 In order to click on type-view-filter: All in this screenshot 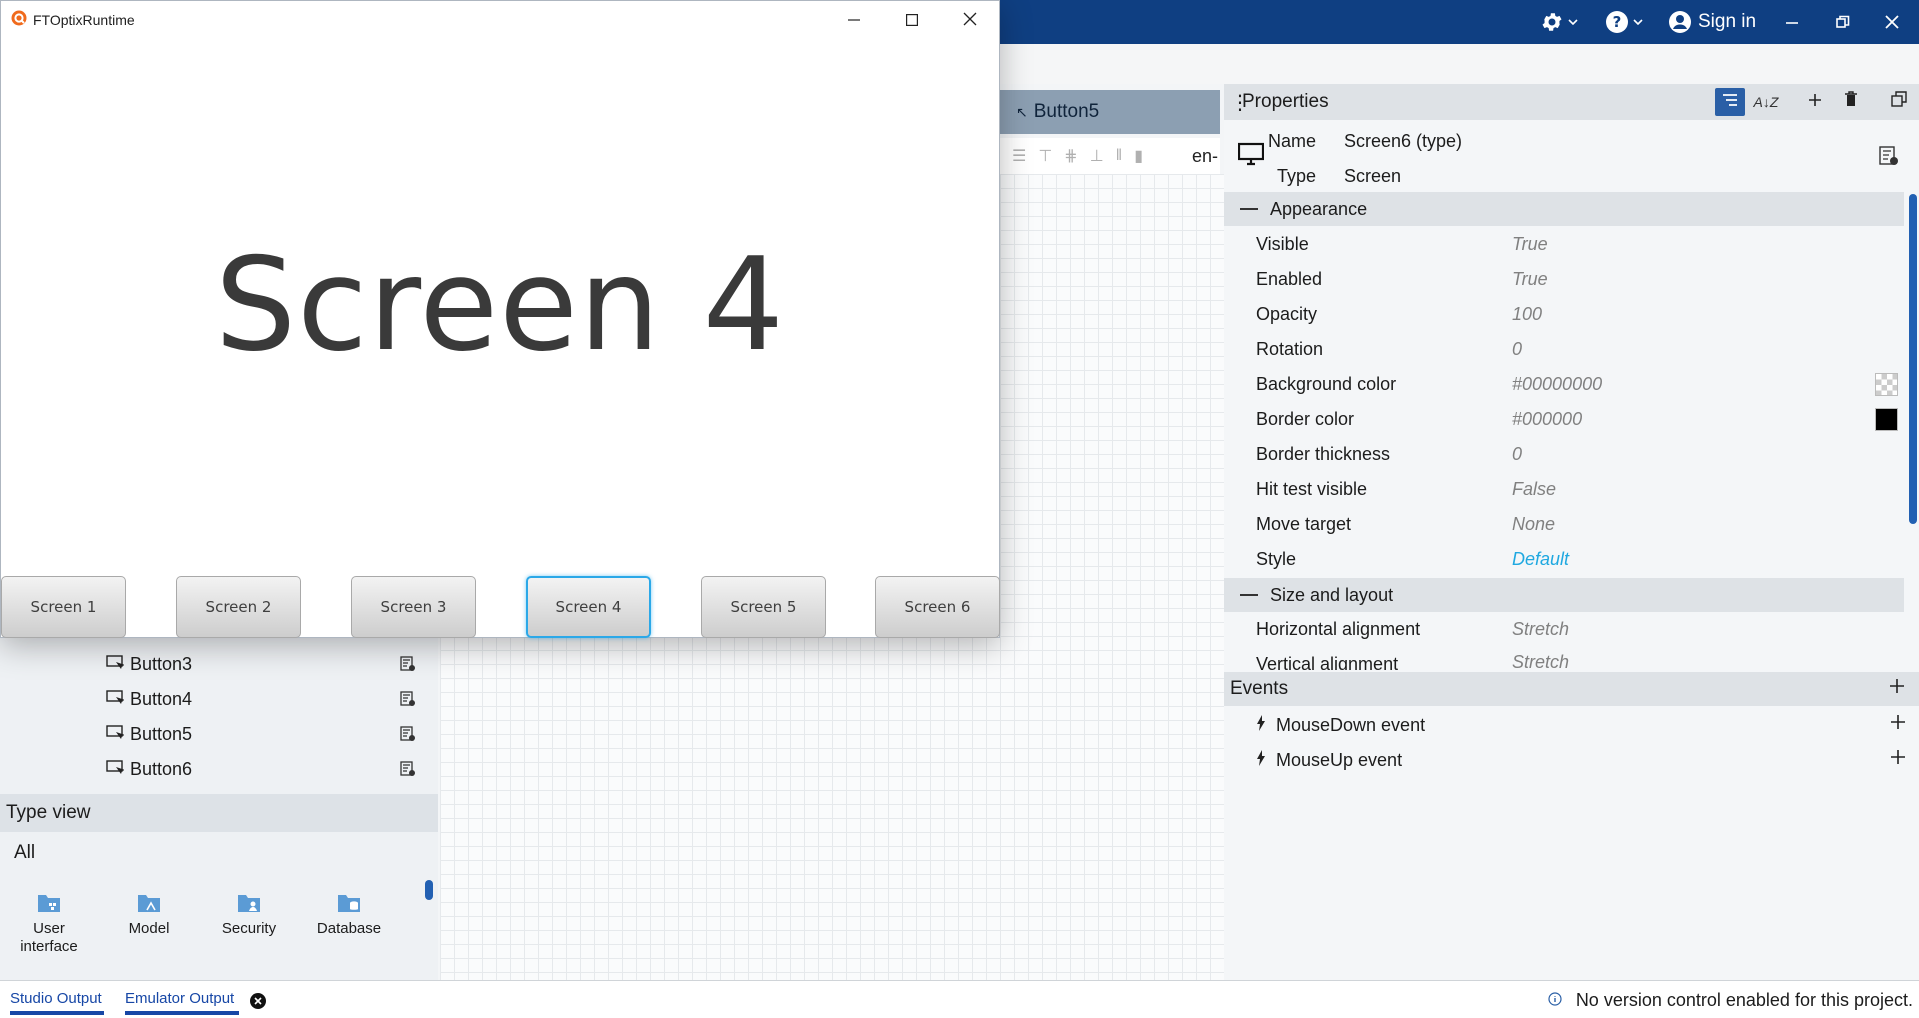, I will do `click(24, 853)`.